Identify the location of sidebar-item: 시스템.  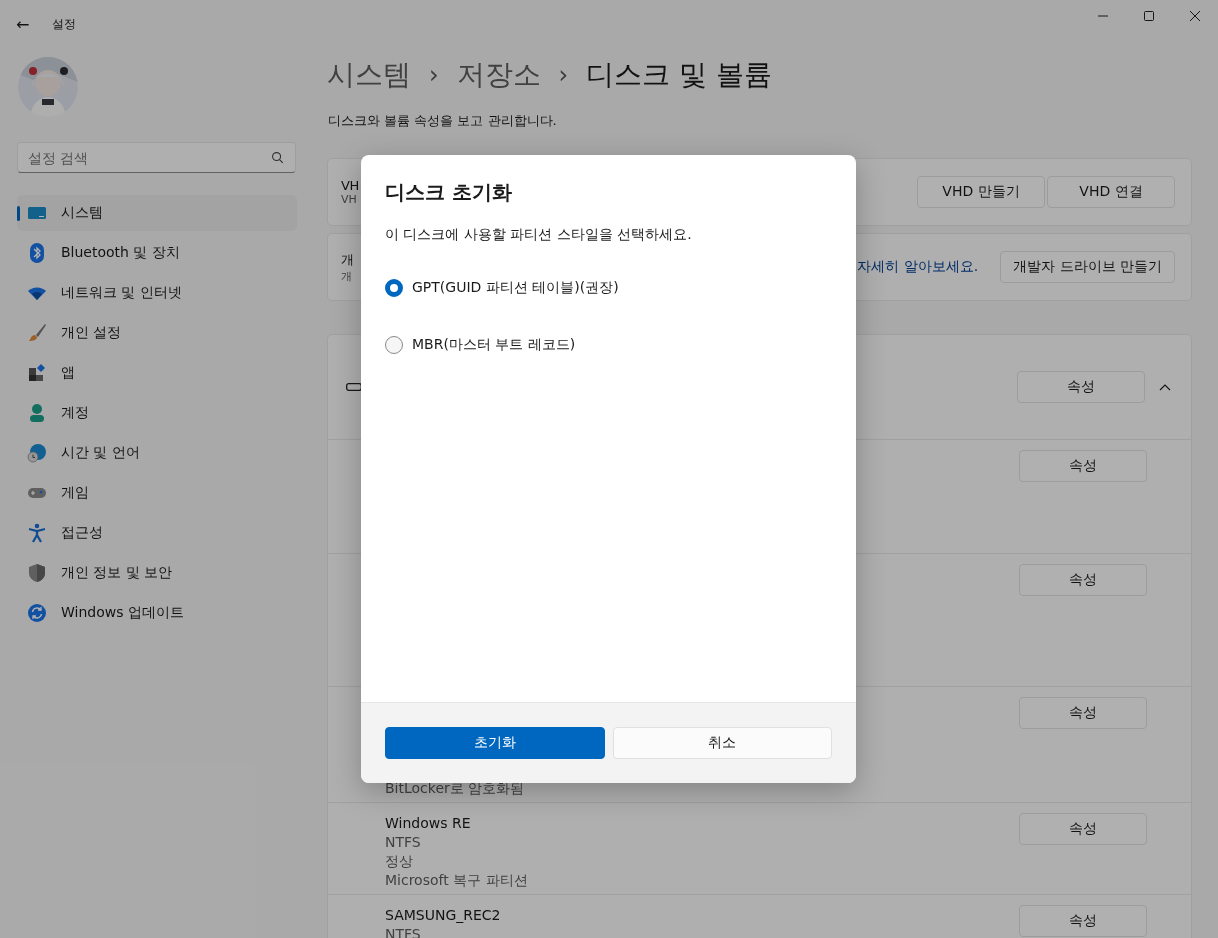
(157, 213).